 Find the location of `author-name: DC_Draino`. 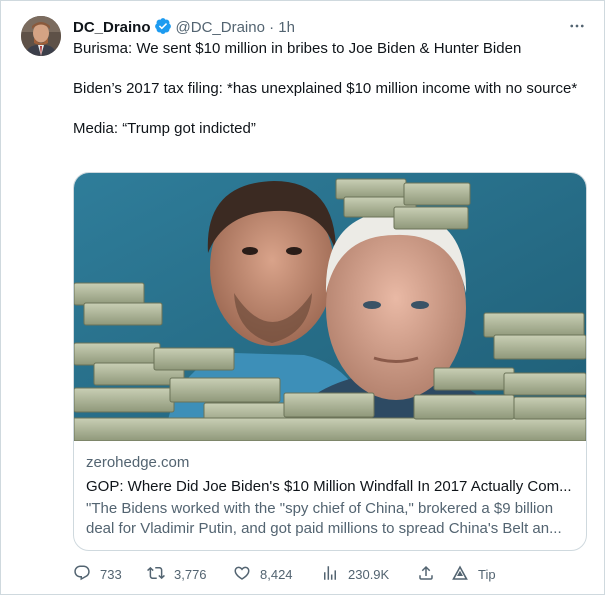

author-name: DC_Draino is located at coordinates (112, 27).